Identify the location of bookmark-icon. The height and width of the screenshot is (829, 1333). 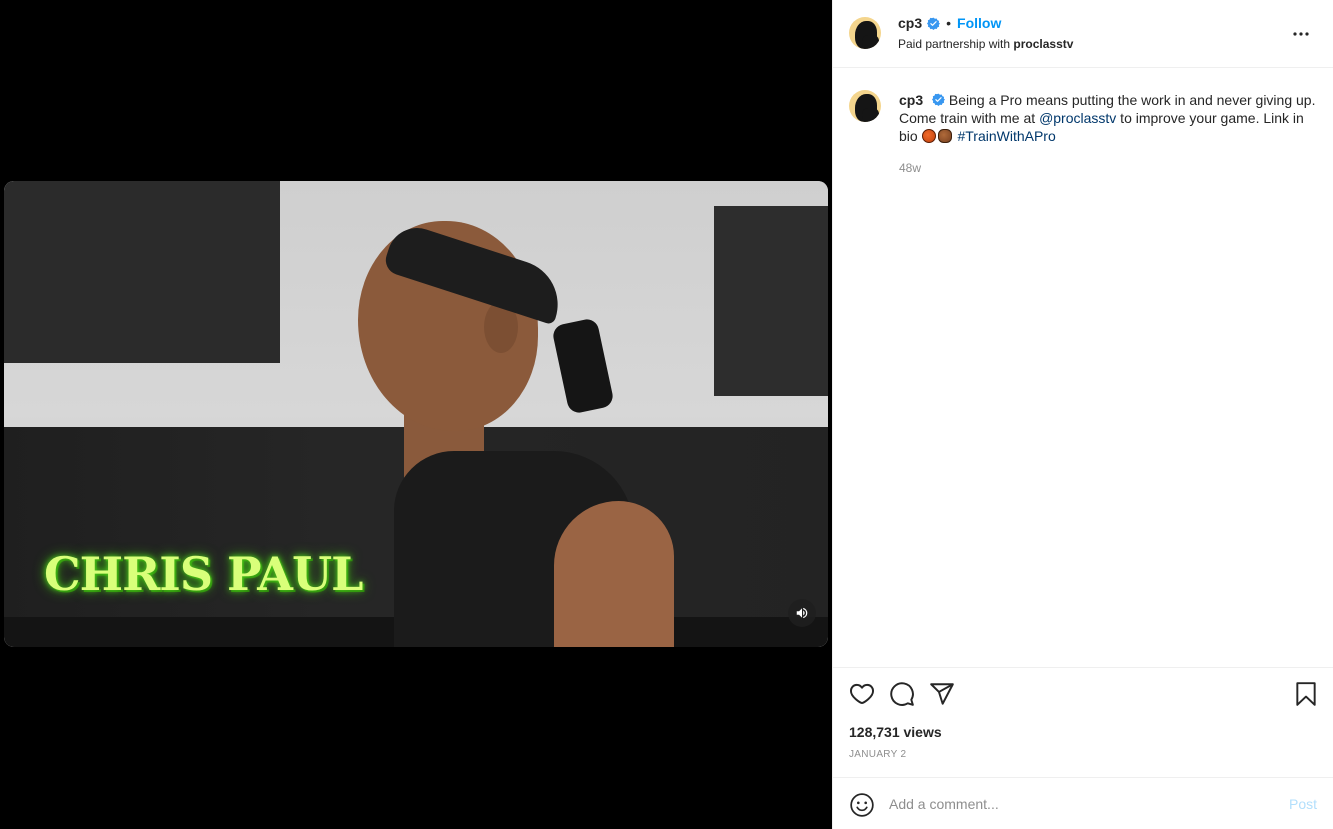
(1306, 694).